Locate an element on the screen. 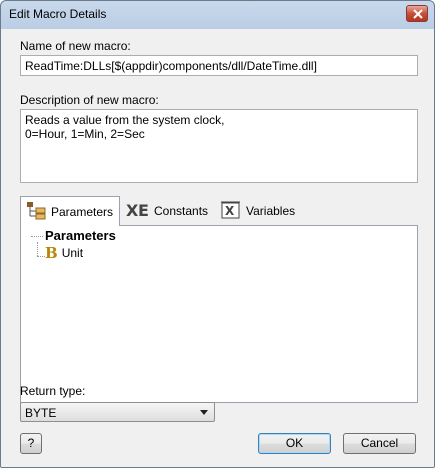  byte-type-icon: B is located at coordinates (51, 253).